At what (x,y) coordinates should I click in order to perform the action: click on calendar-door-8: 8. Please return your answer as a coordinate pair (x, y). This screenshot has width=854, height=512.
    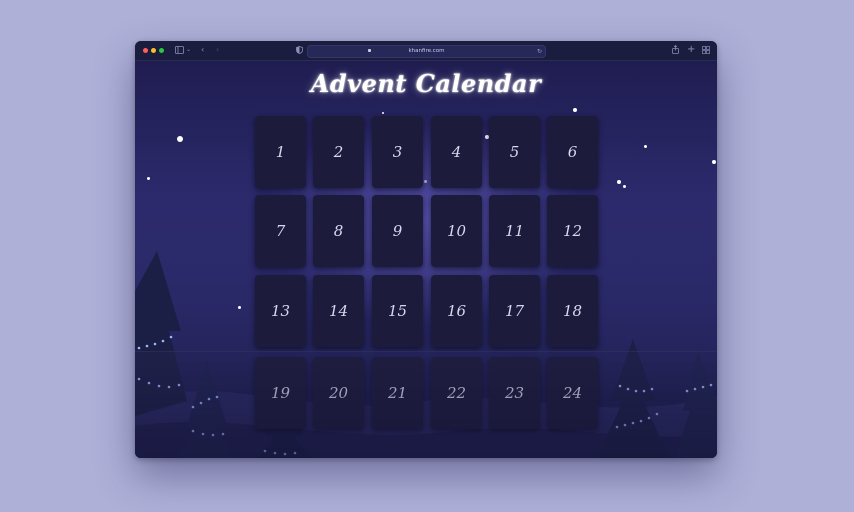
    Looking at the image, I should click on (338, 231).